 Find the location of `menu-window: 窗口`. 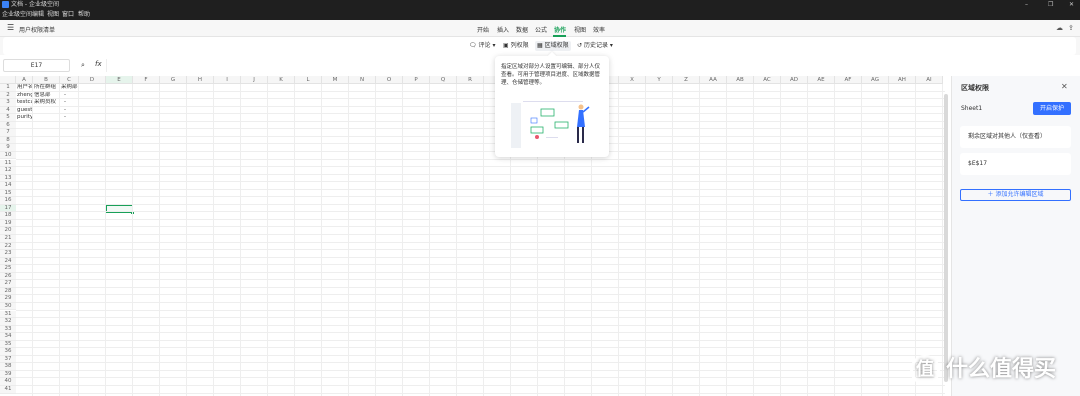

menu-window: 窗口 is located at coordinates (68, 15).